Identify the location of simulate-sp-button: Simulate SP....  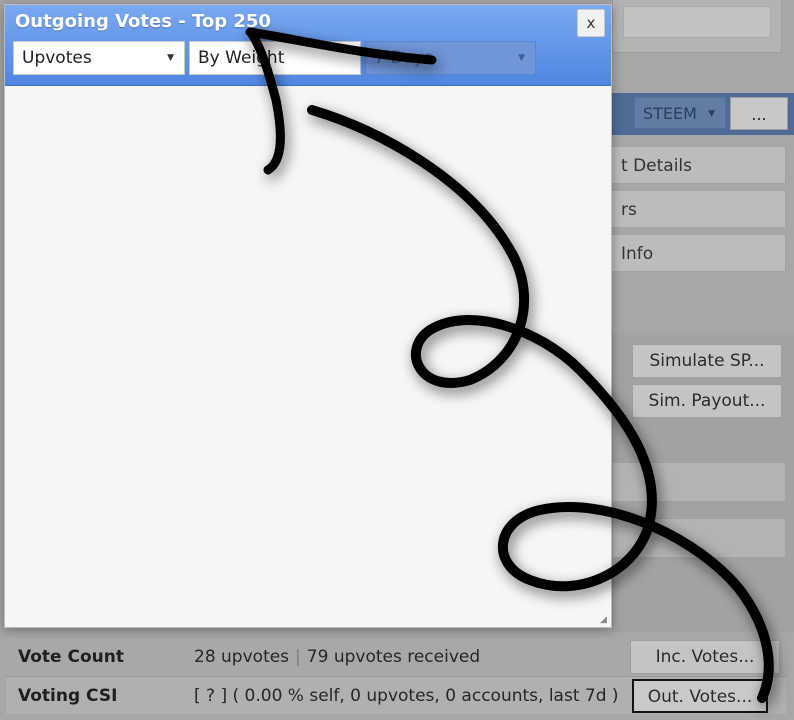
(707, 361).